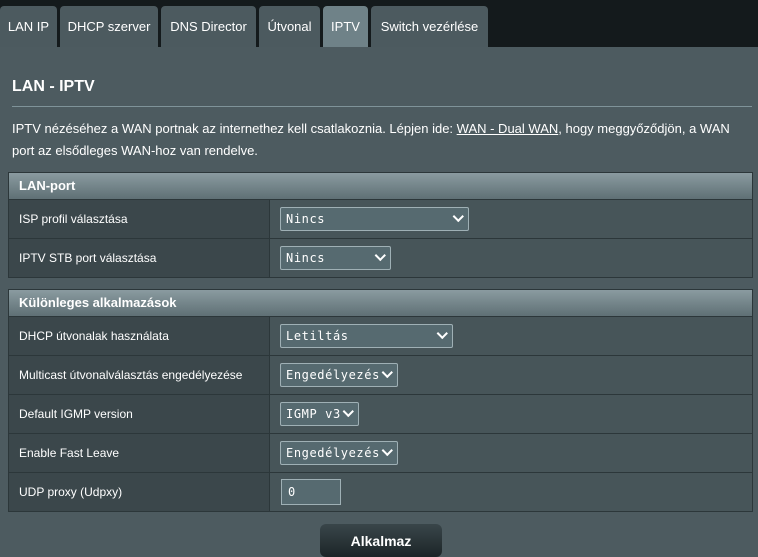  Describe the element at coordinates (139, 414) in the screenshot. I see `igmp-version-label: Default IGMP version` at that location.